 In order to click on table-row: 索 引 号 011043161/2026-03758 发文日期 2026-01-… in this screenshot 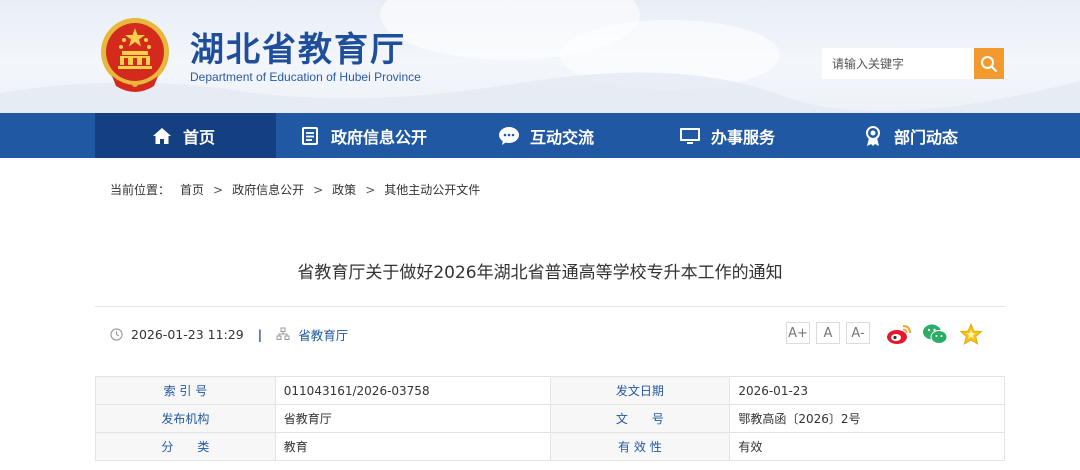, I will do `click(550, 390)`.